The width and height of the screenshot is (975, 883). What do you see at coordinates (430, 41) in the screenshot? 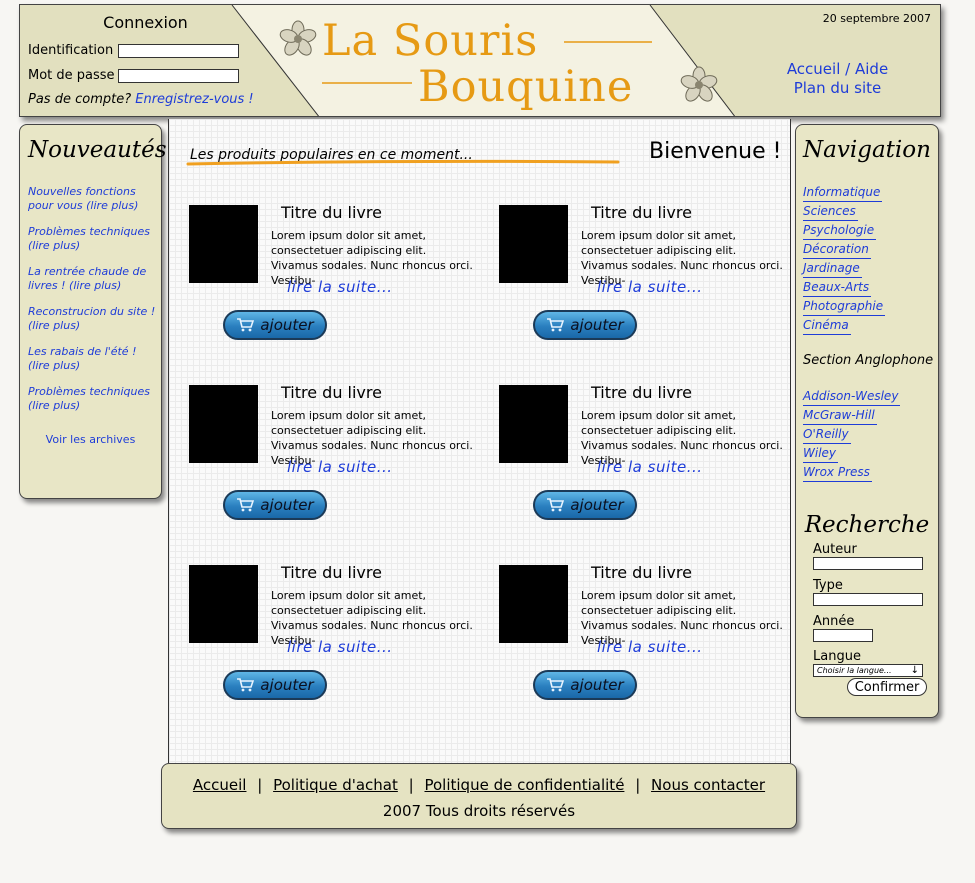
I see `logo-line1: La Souris` at bounding box center [430, 41].